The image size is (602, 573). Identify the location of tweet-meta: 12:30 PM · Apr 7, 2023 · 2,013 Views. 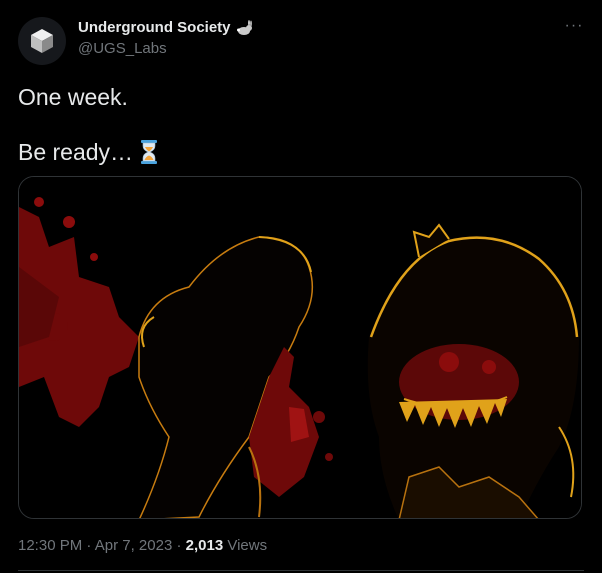
(142, 545).